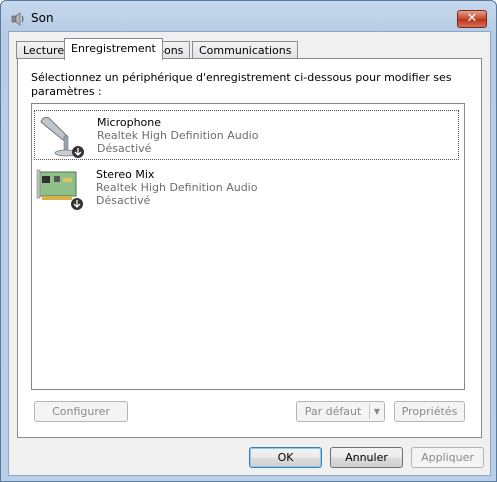  I want to click on device-name: Microphone, so click(129, 122).